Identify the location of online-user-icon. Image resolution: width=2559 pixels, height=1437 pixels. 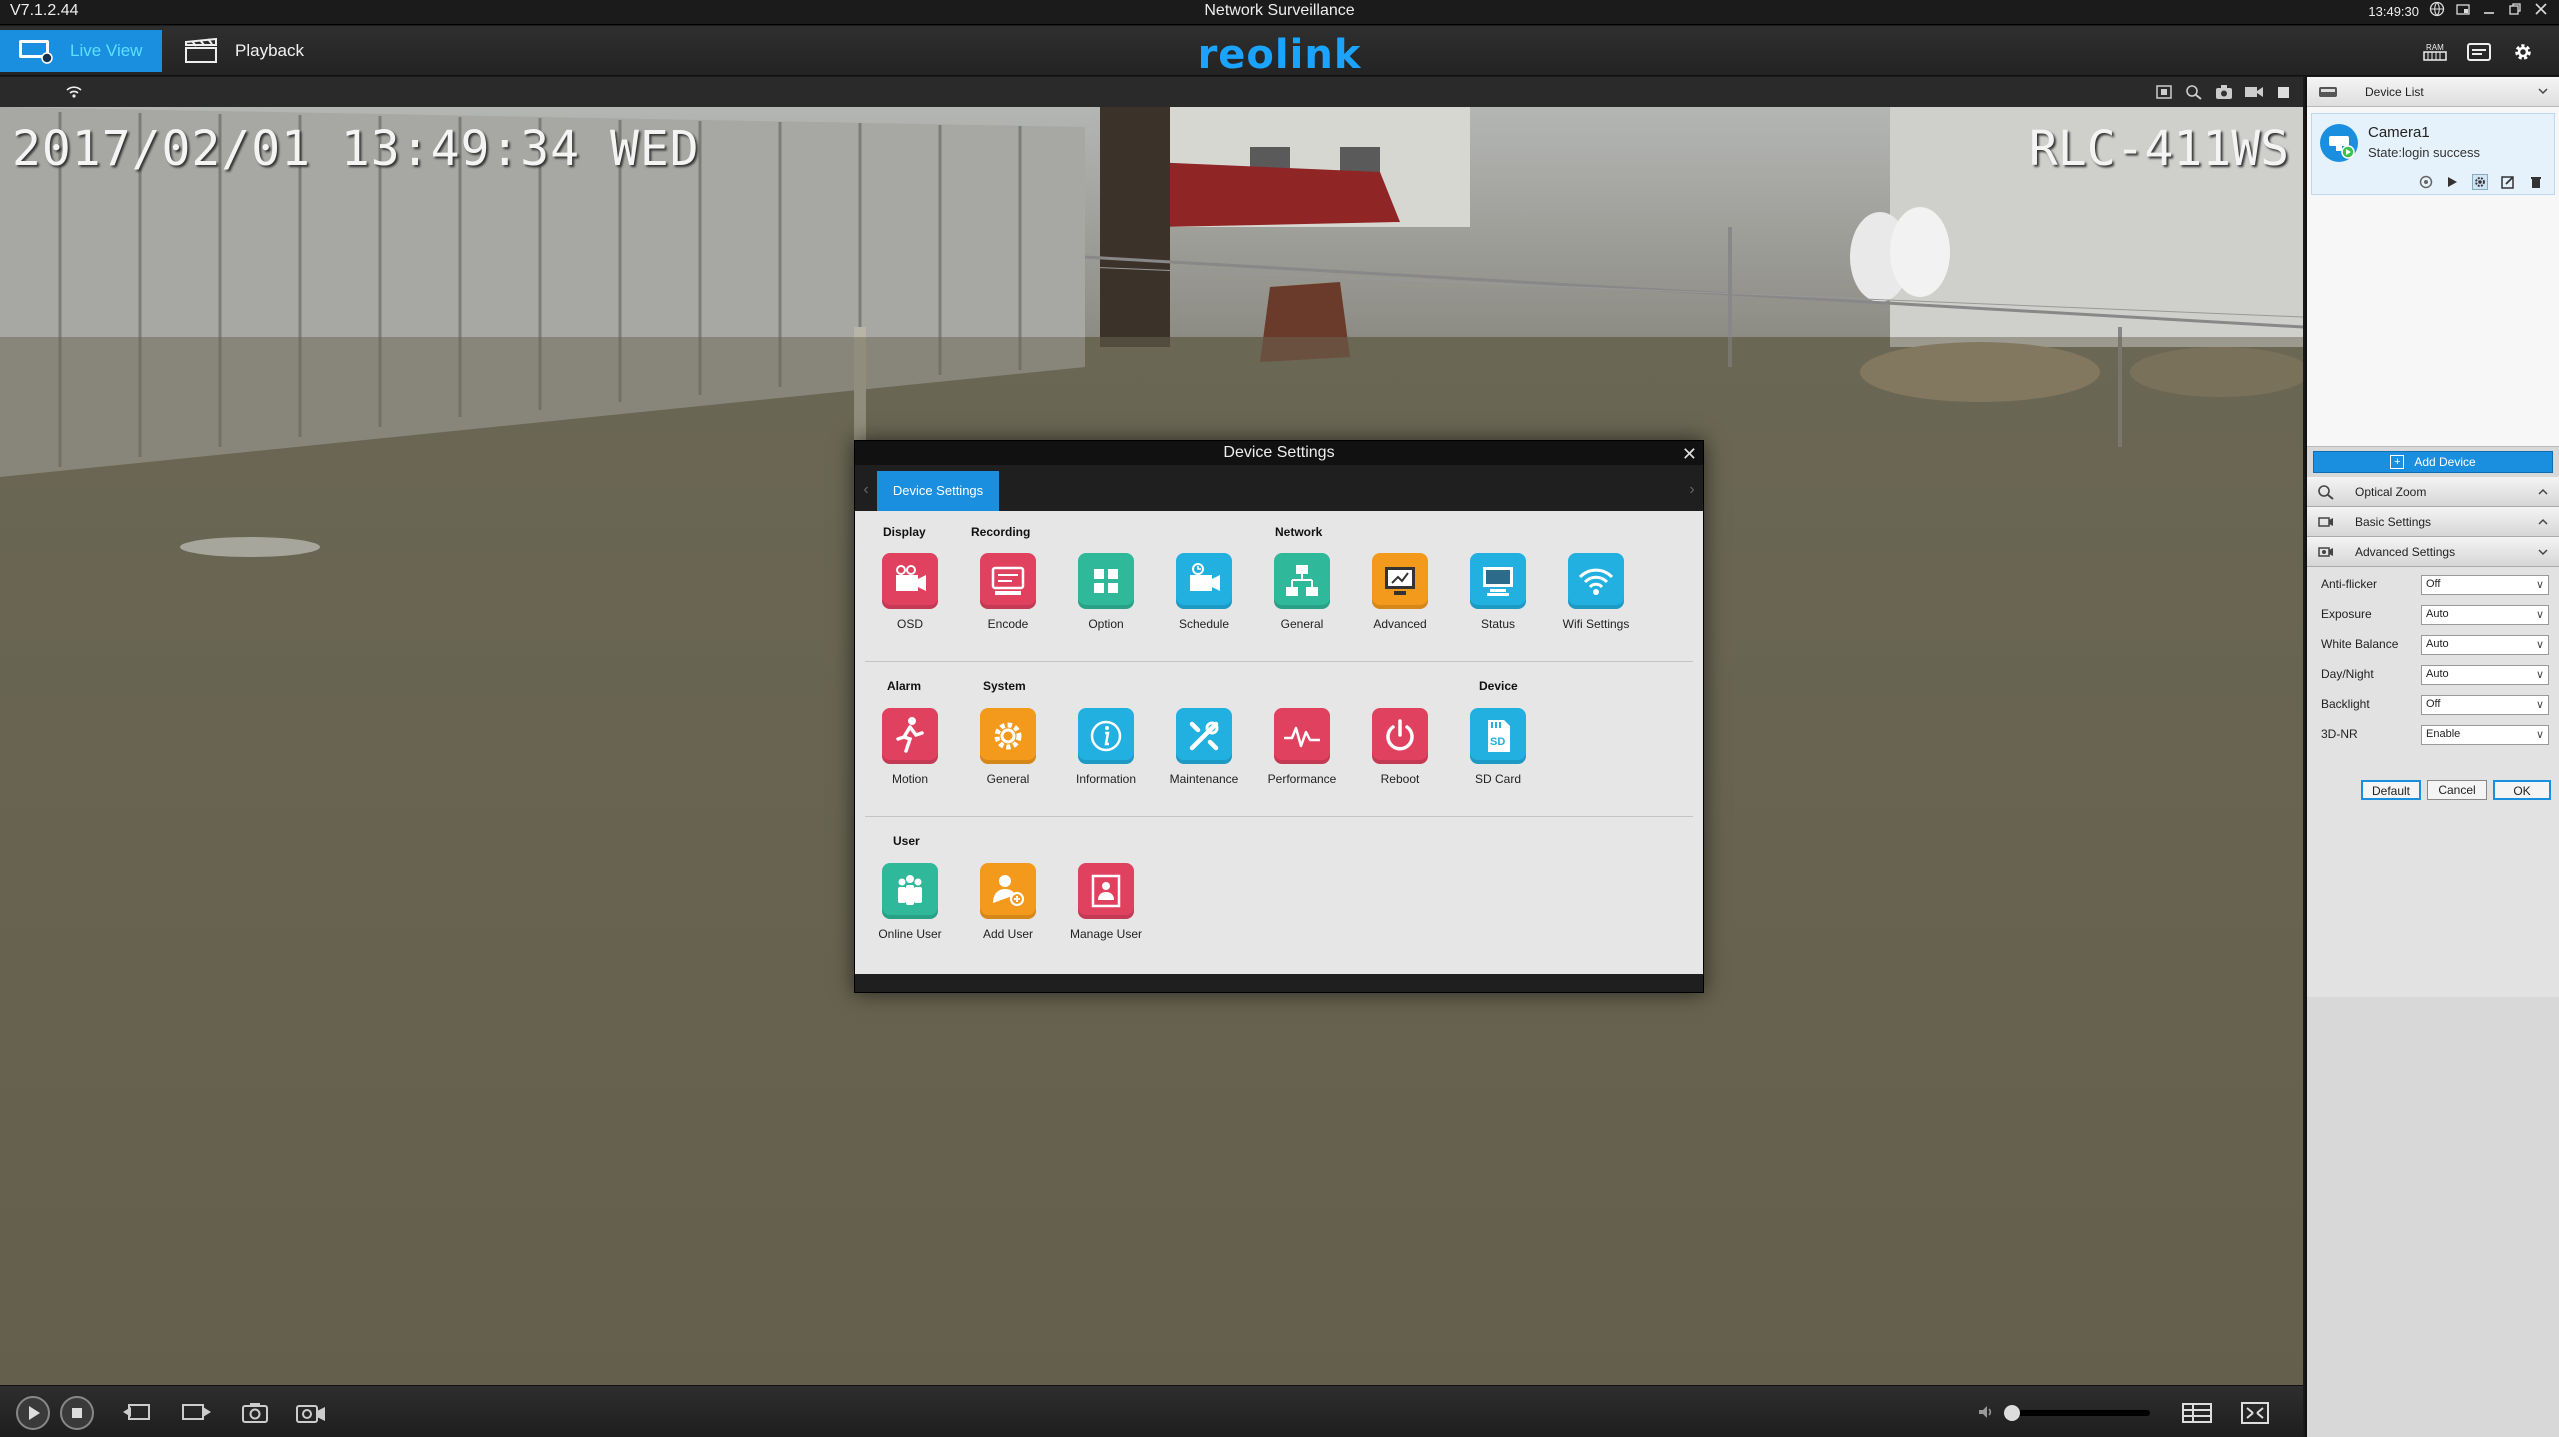
(910, 891).